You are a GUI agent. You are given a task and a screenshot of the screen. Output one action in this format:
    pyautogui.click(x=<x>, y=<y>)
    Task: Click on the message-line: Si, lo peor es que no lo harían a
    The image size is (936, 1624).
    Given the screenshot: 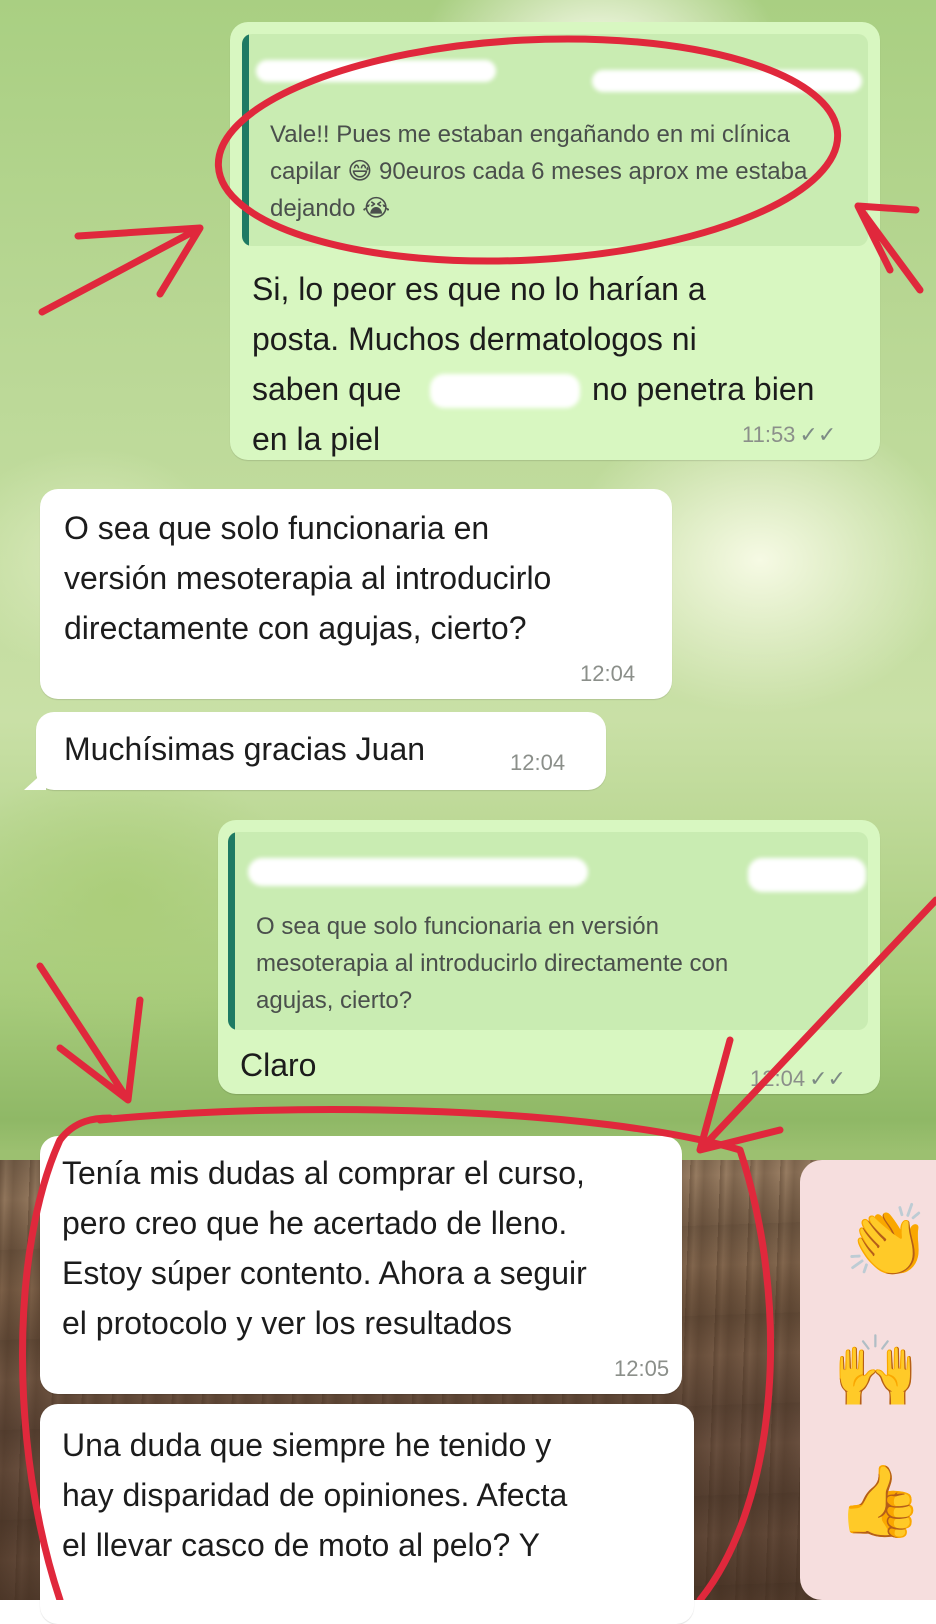 What is the action you would take?
    pyautogui.click(x=479, y=289)
    